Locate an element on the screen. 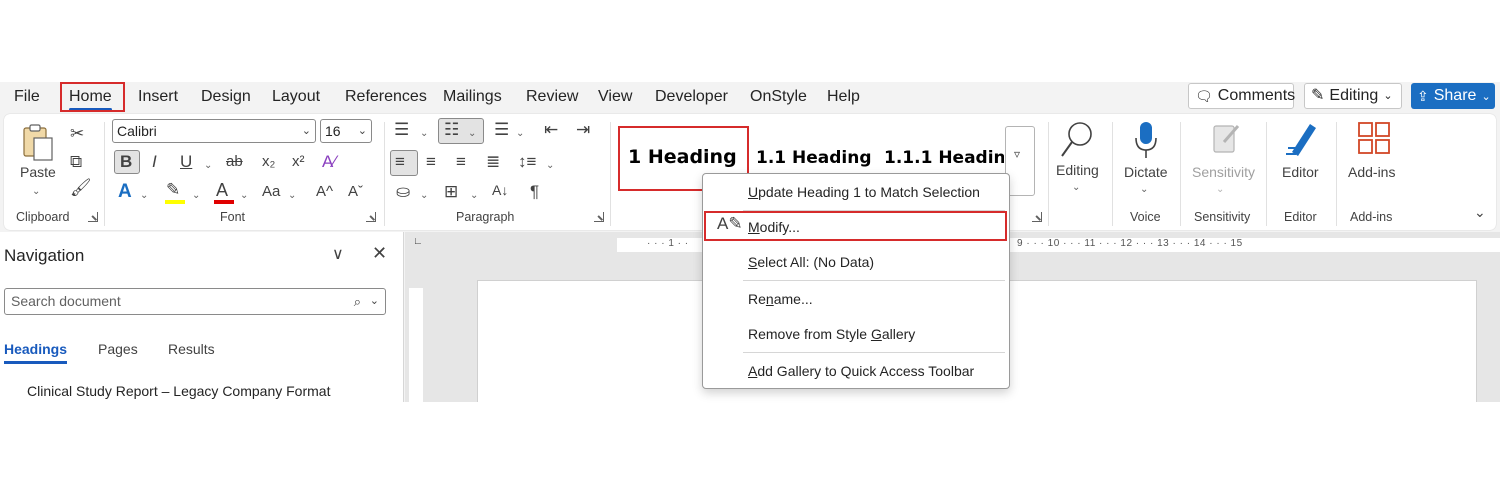  font-size-combo: 16 ⌄ is located at coordinates (346, 131).